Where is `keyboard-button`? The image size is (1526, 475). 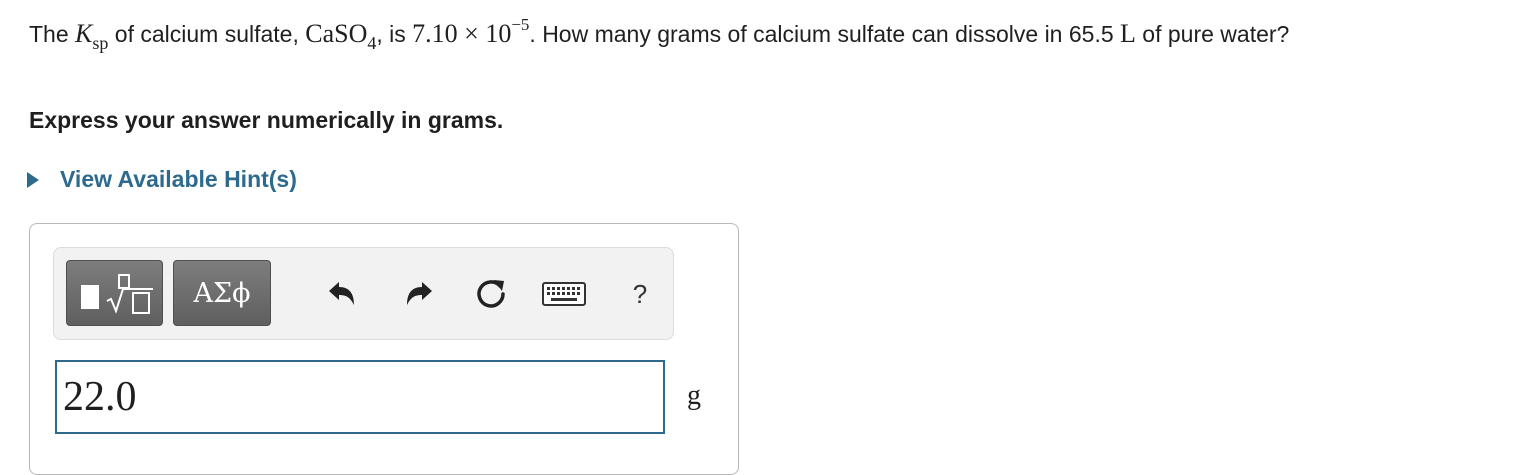 keyboard-button is located at coordinates (564, 294).